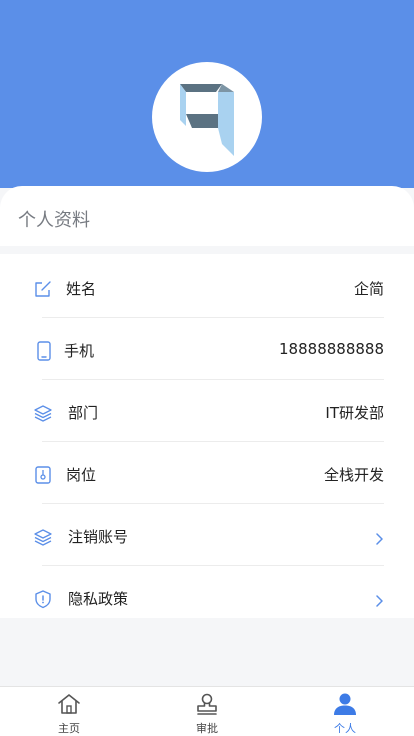 This screenshot has height=736, width=414. I want to click on row-label: 岗位, so click(81, 475).